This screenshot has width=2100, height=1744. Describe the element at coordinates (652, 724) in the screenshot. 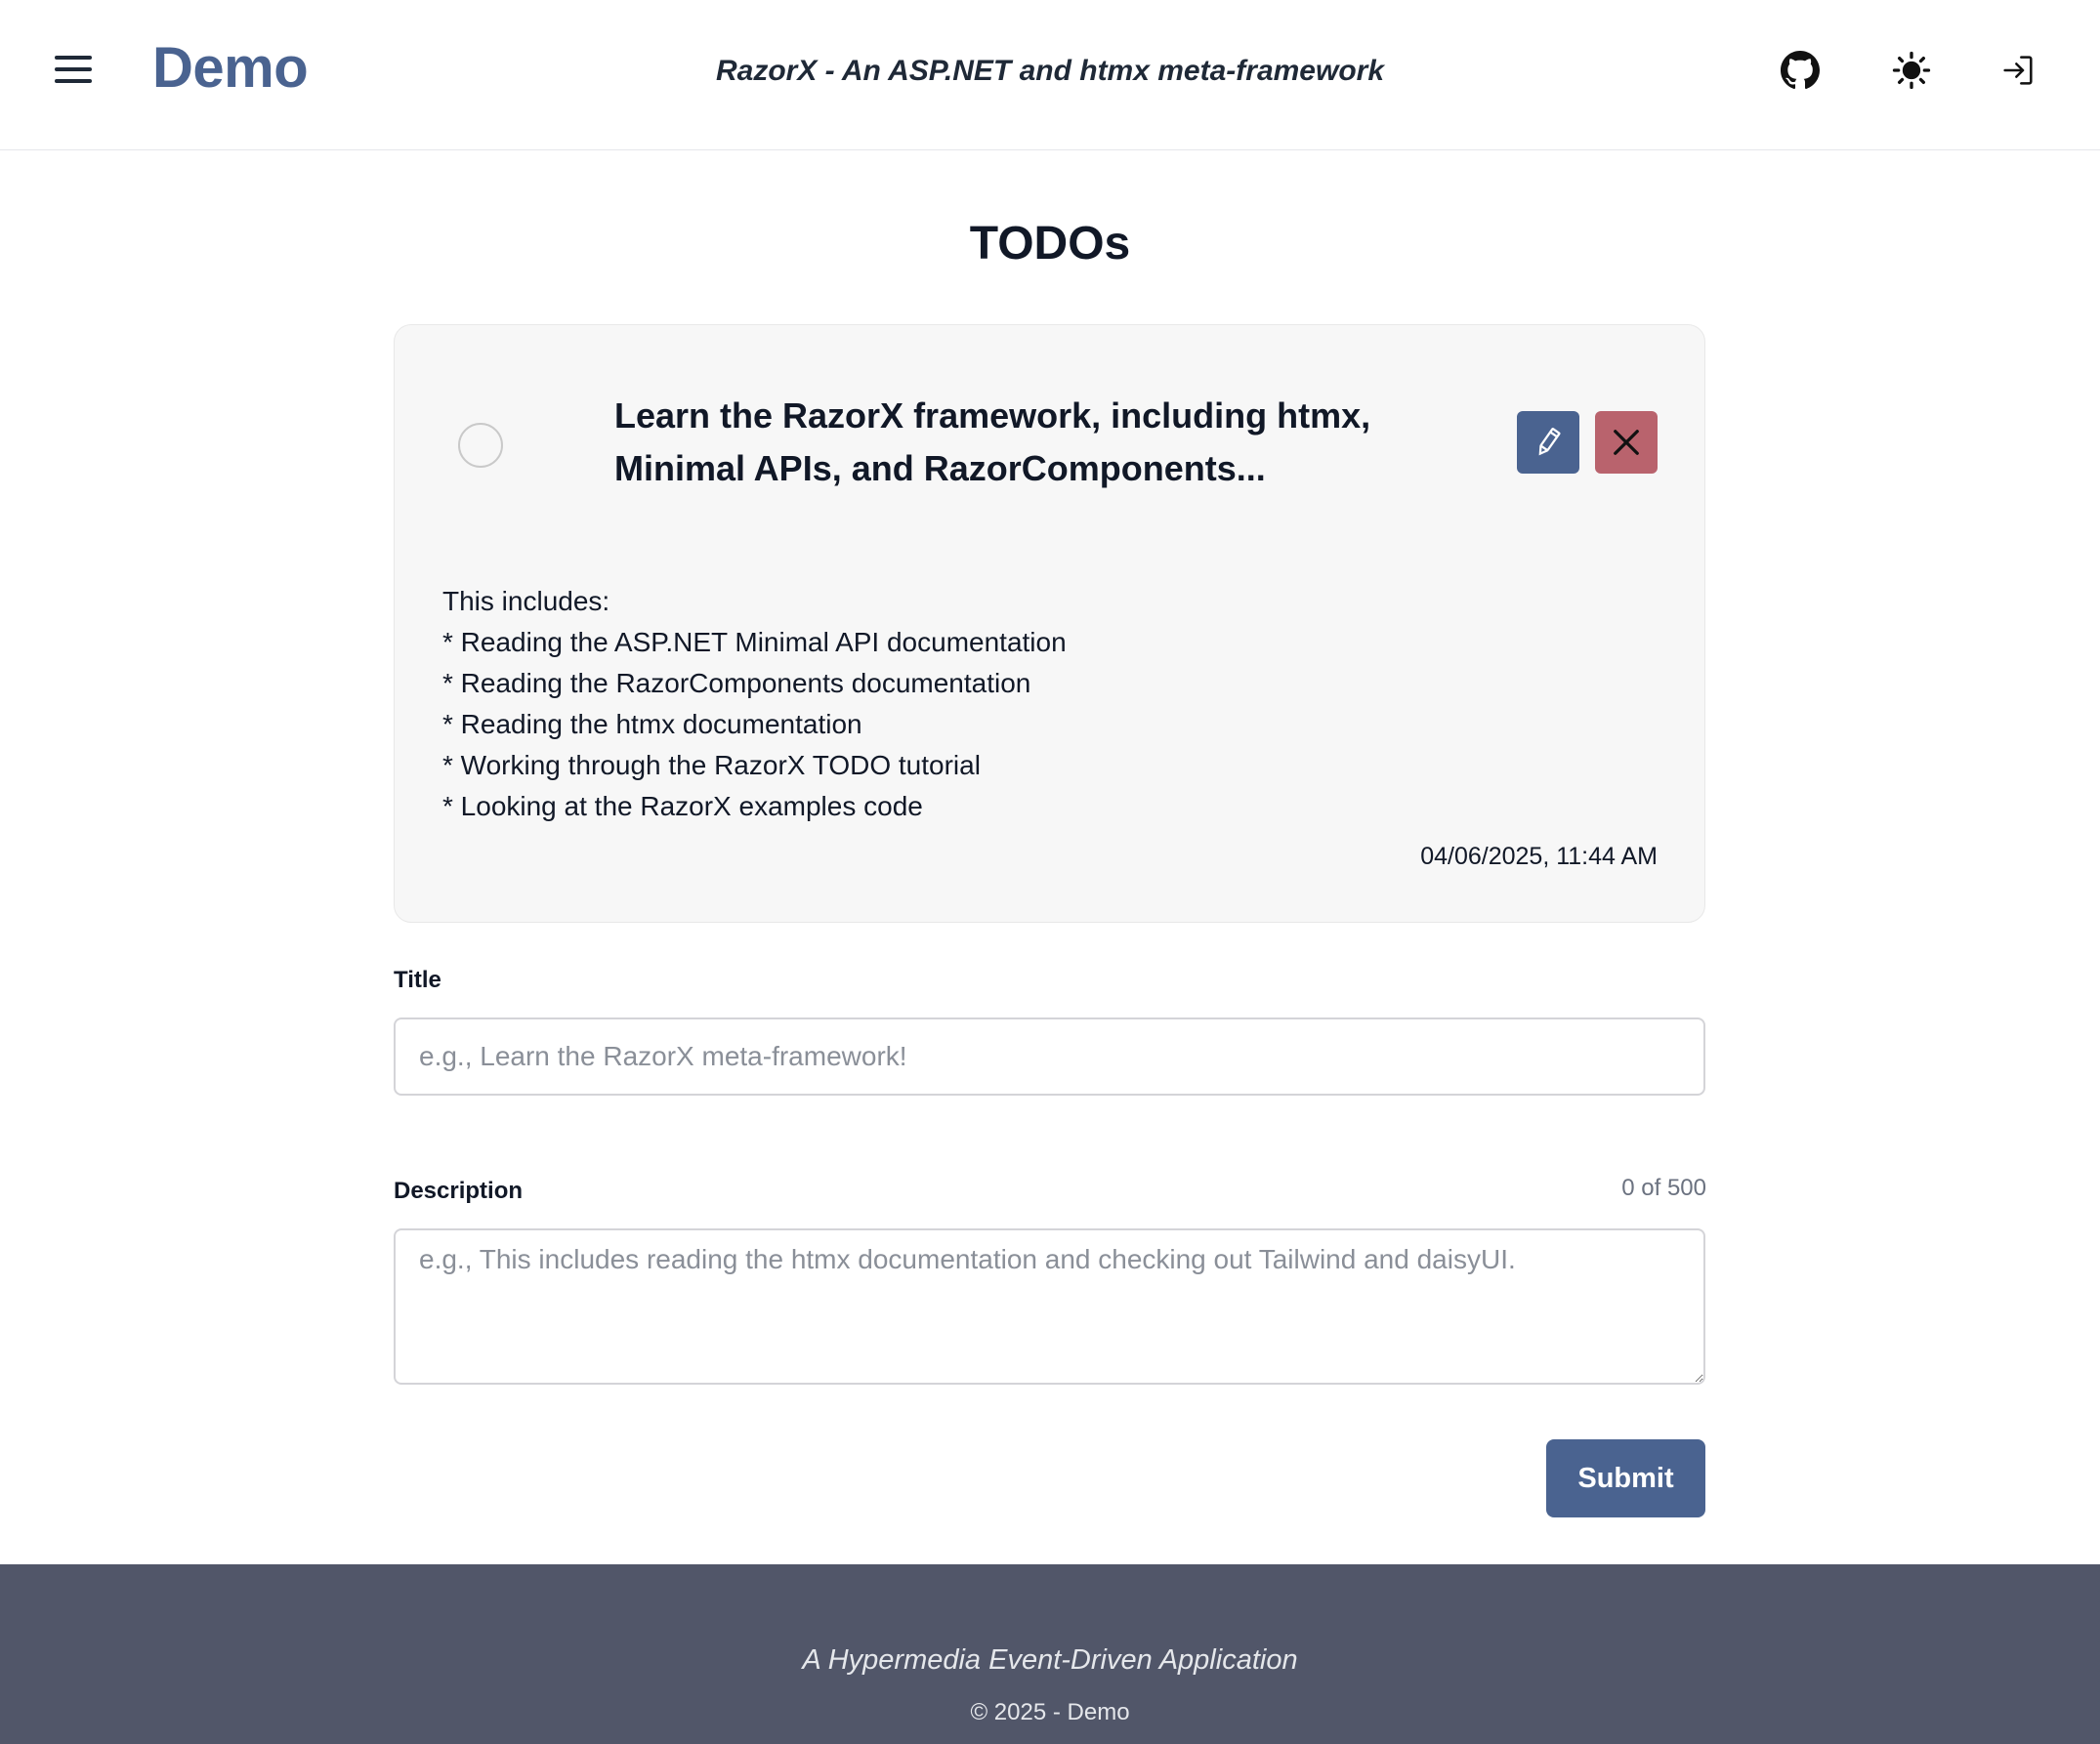

I see `description-line: * Reading the htmx documentation` at that location.